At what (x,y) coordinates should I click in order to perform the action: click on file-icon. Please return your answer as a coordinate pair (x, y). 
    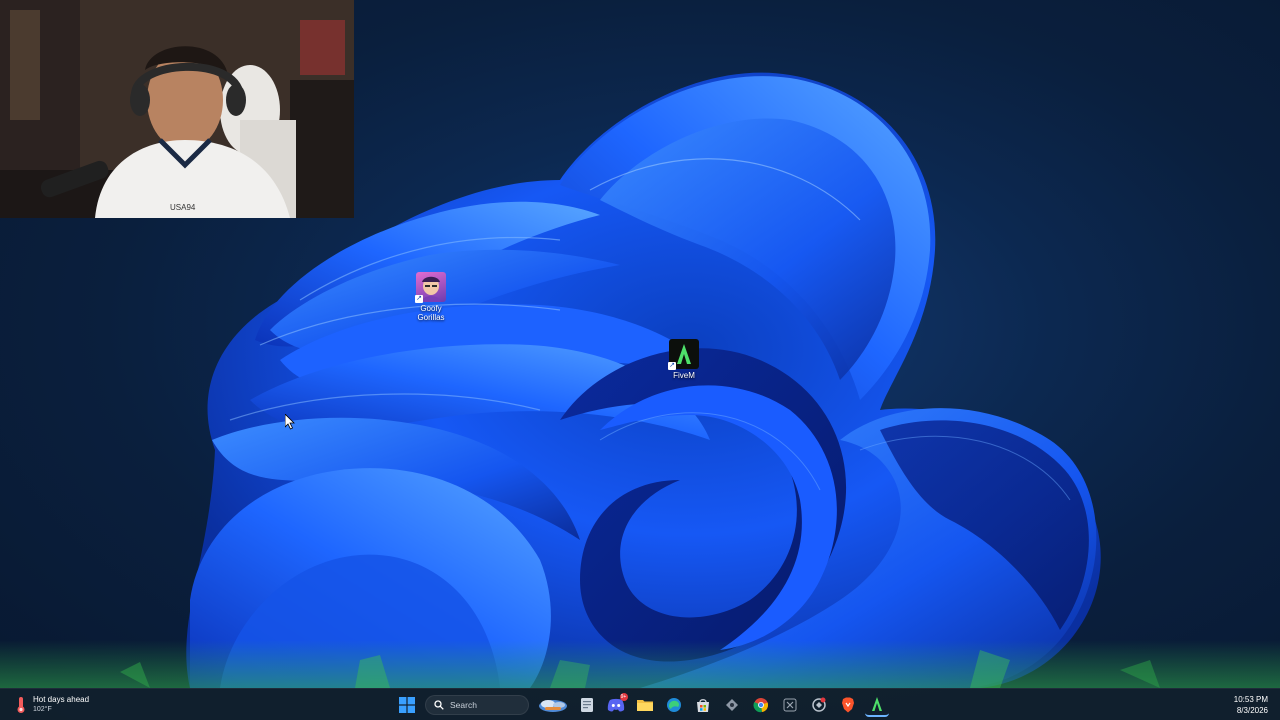
    Looking at the image, I should click on (586, 705).